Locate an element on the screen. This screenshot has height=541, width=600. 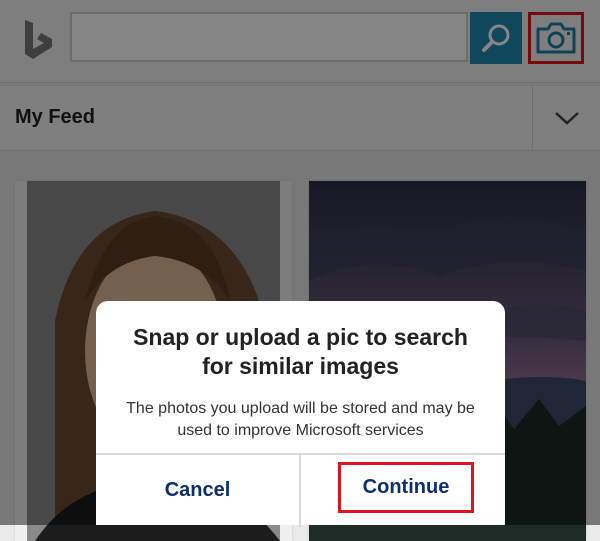
cancel-button: Cancel is located at coordinates (197, 490).